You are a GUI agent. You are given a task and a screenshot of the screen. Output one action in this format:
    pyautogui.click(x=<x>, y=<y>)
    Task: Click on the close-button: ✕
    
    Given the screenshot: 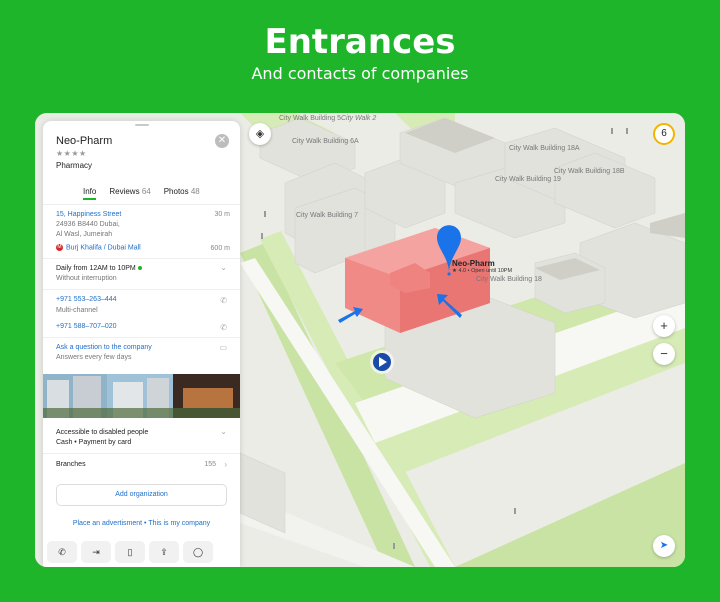 What is the action you would take?
    pyautogui.click(x=222, y=141)
    